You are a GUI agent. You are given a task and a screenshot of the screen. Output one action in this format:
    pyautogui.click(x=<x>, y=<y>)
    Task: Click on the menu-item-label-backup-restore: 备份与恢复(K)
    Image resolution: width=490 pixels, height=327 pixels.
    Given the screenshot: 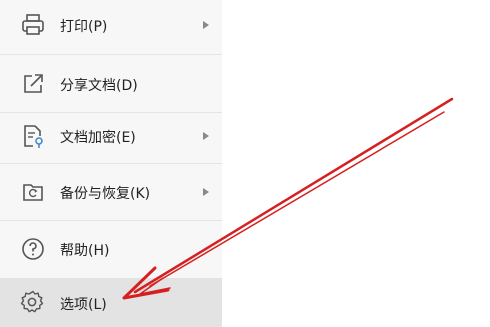 What is the action you would take?
    pyautogui.click(x=105, y=194)
    